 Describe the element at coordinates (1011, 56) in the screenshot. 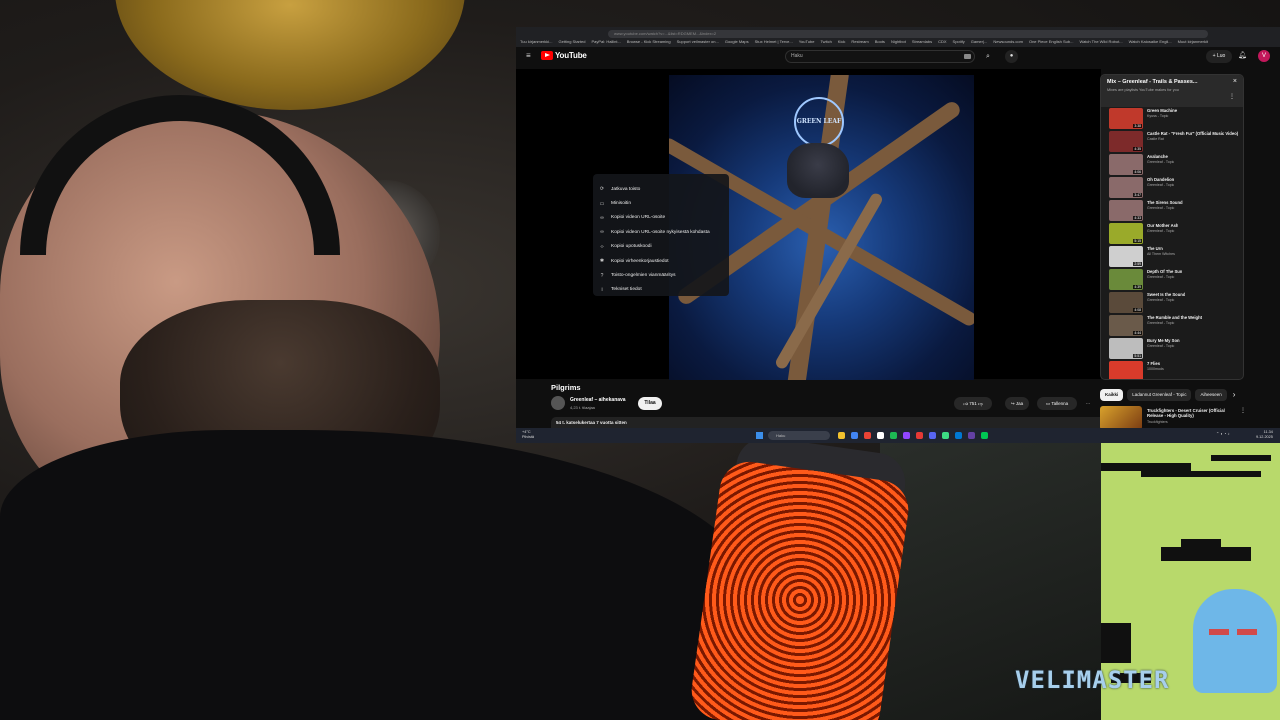

I see `voice-search-icon: ●` at that location.